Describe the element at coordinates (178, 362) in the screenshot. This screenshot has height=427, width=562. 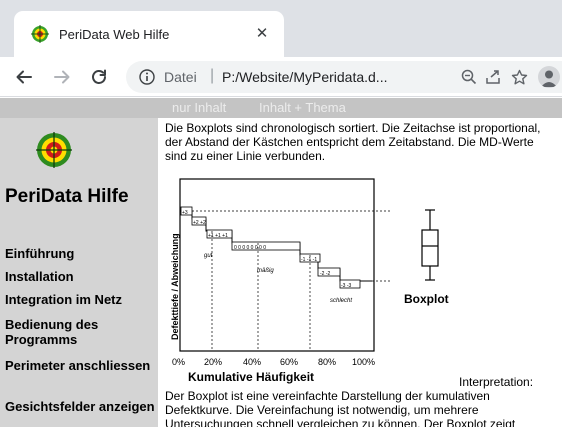
I see `xtick-label: 0%` at that location.